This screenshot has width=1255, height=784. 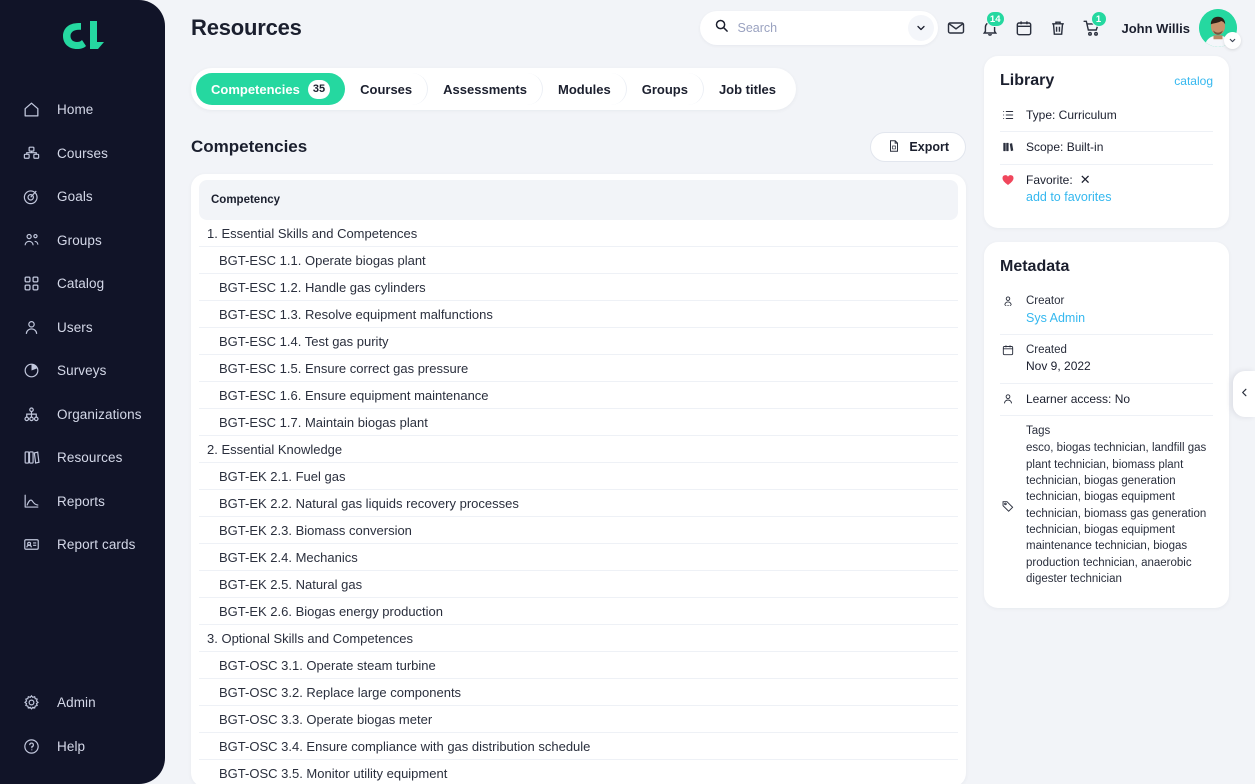 I want to click on table-row: BGT-EK 2.3. Biomass conversion, so click(x=578, y=530).